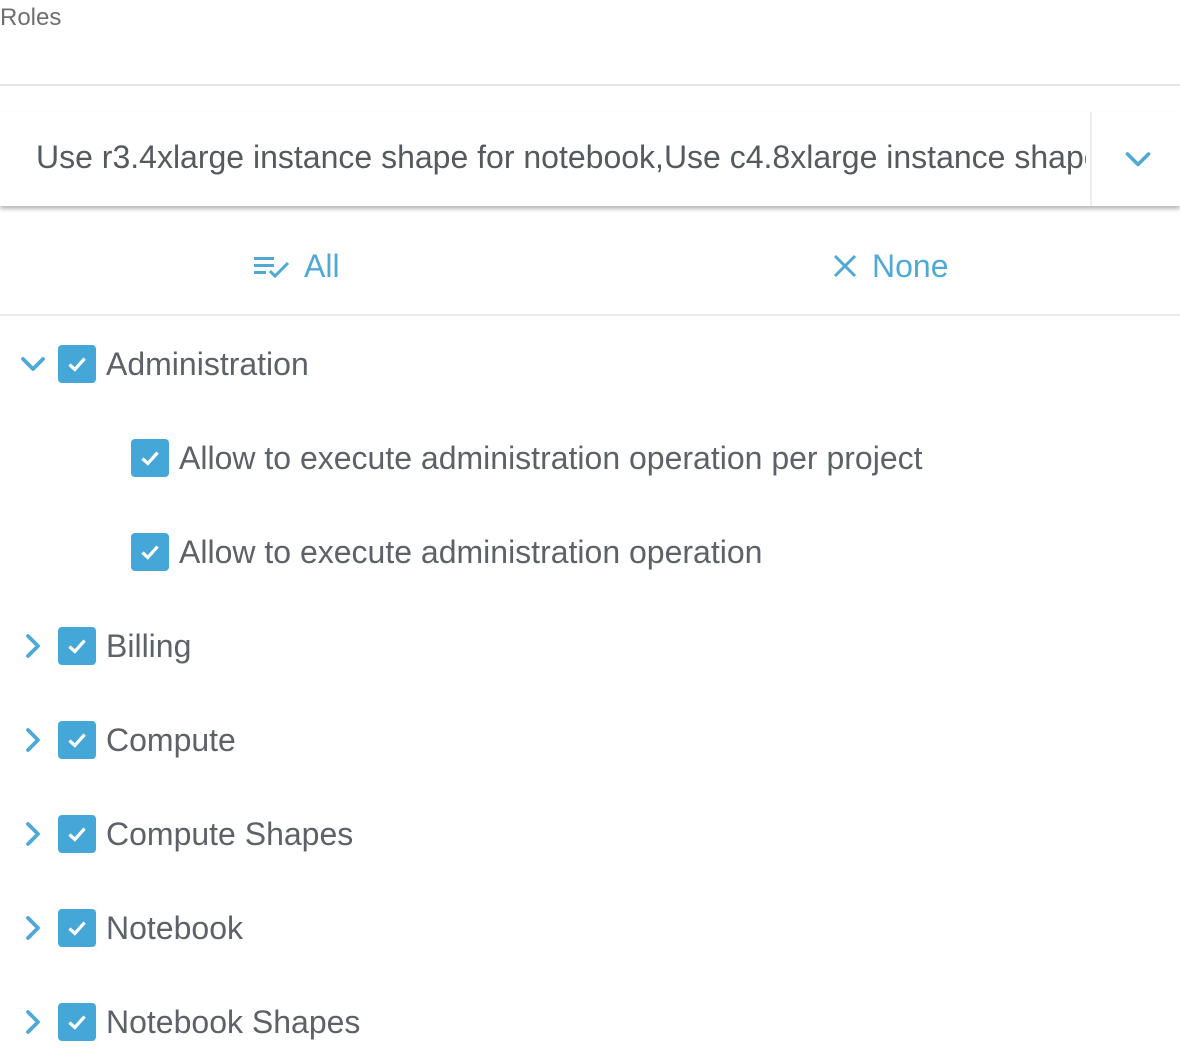 The image size is (1180, 1060). I want to click on select-none-button: None, so click(889, 266).